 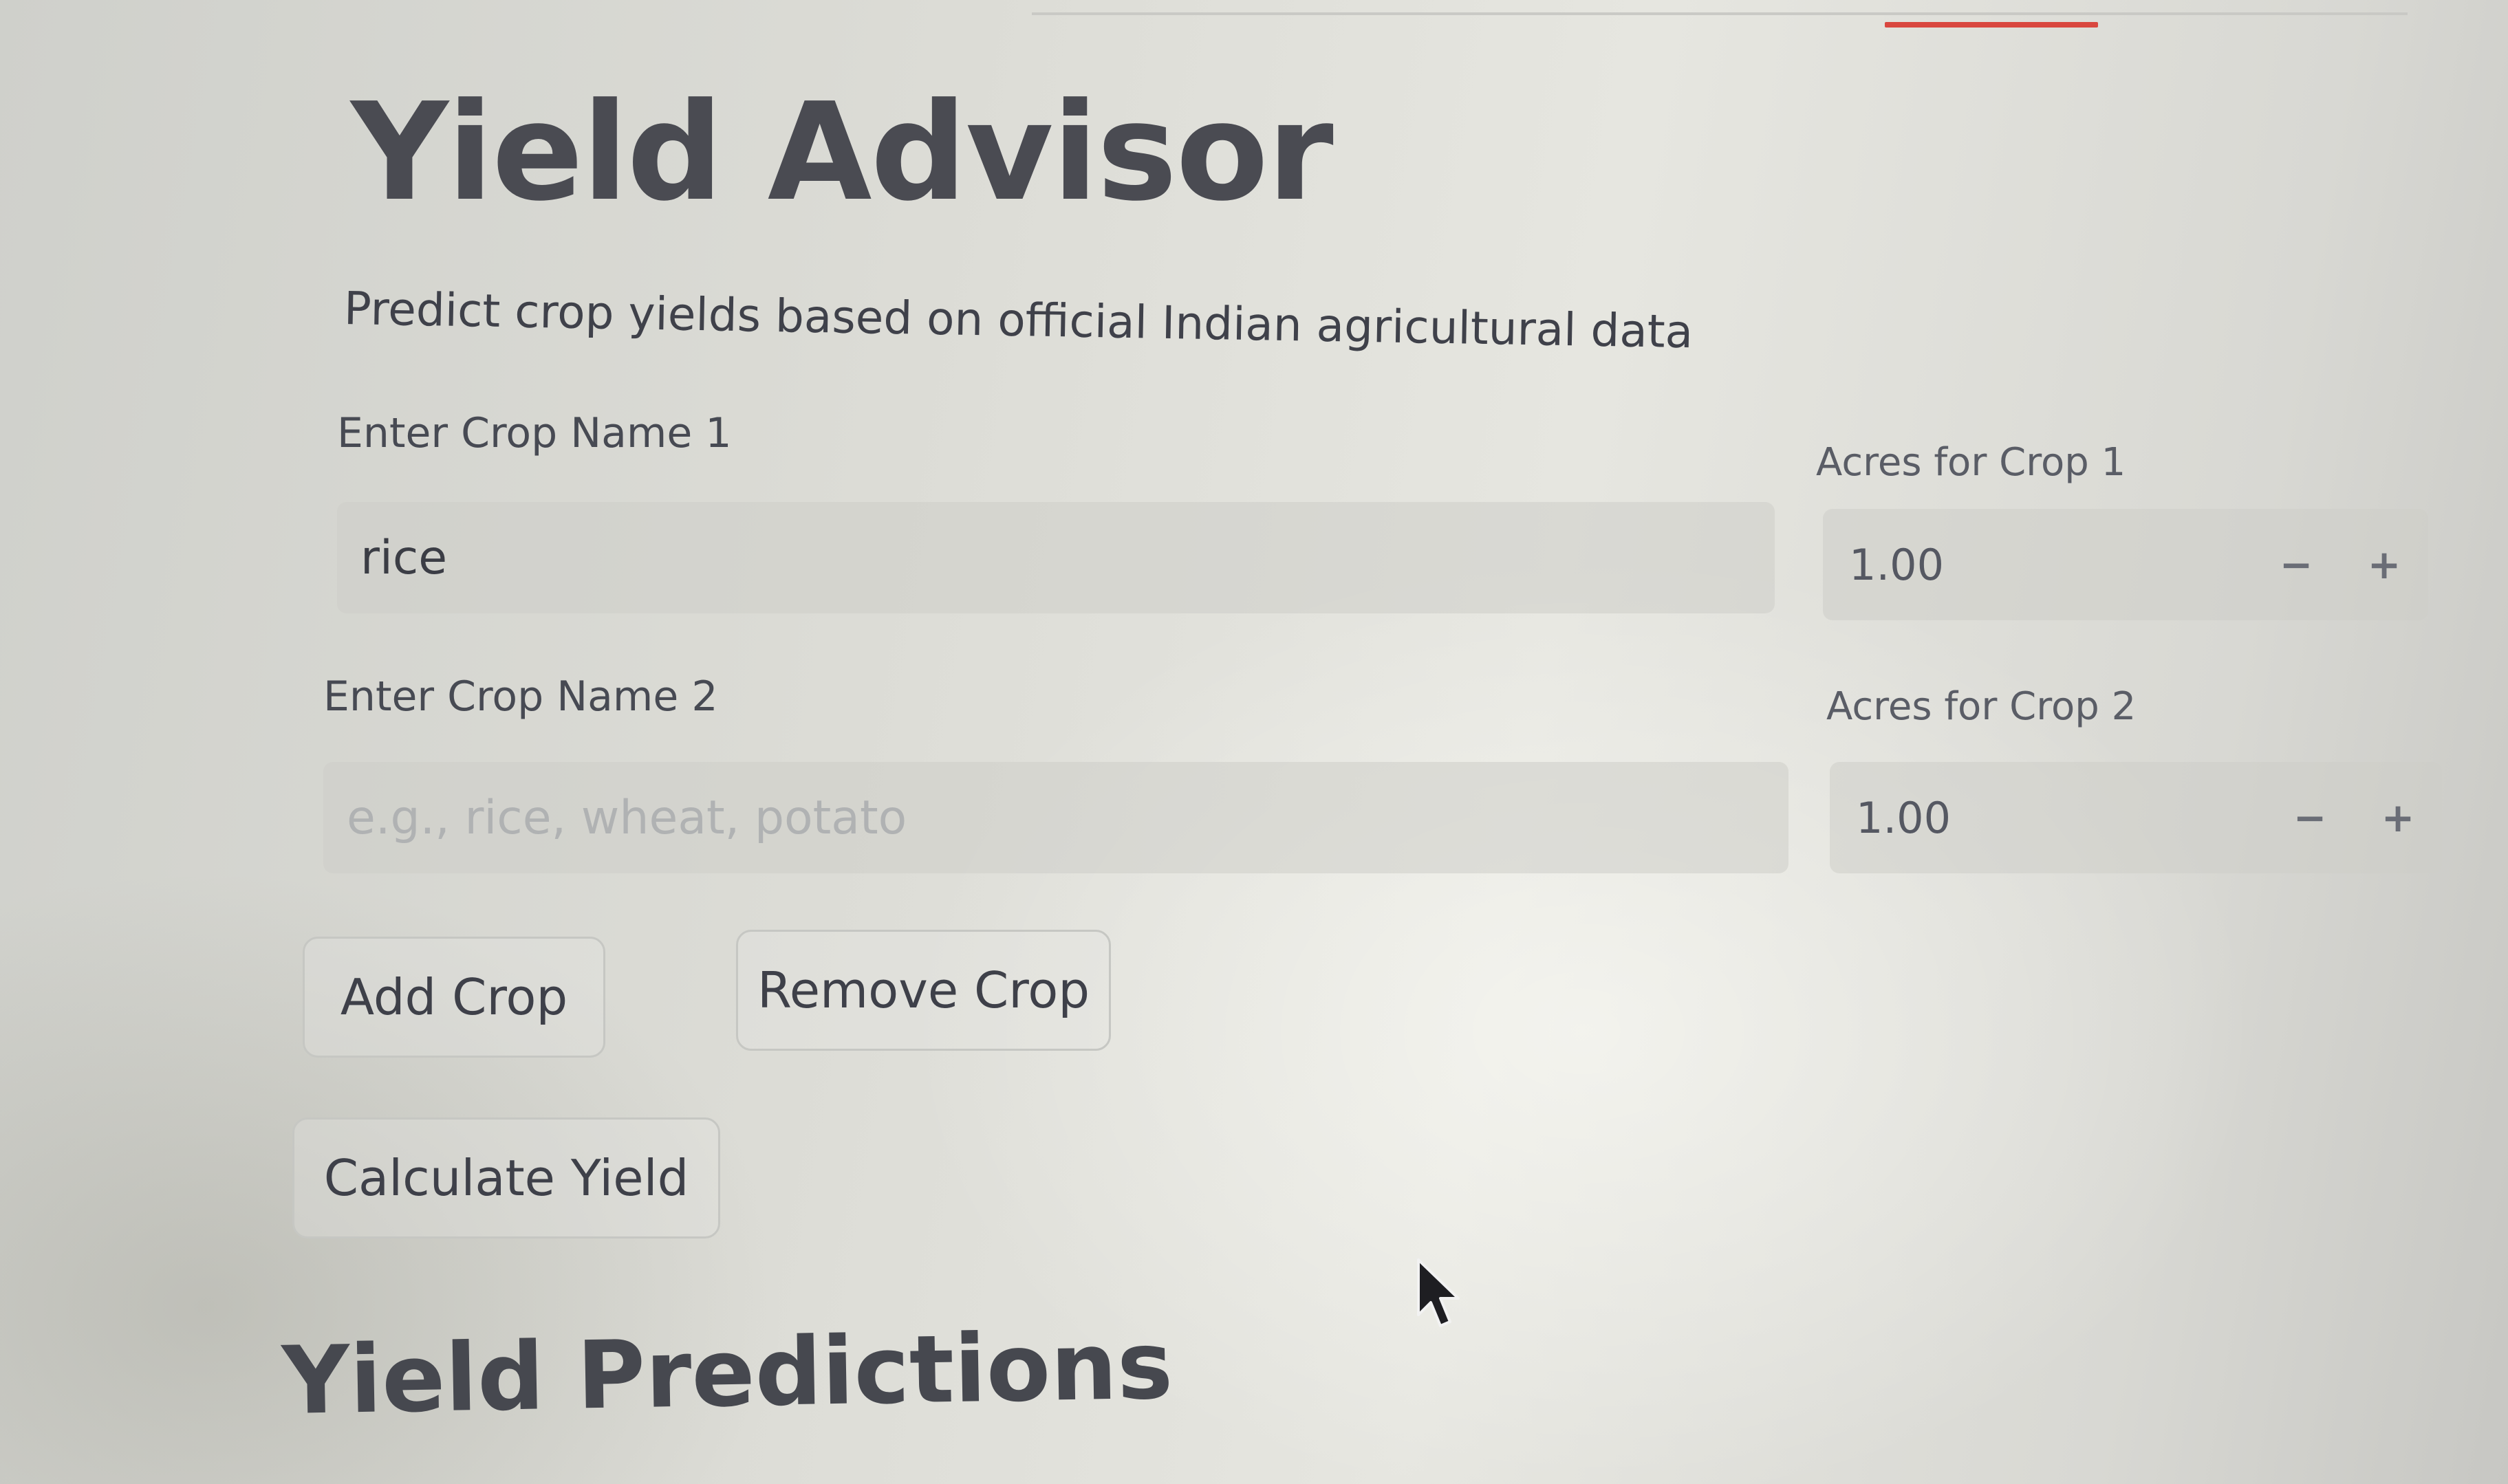 What do you see at coordinates (454, 998) in the screenshot?
I see `add-crop-button: Add Crop` at bounding box center [454, 998].